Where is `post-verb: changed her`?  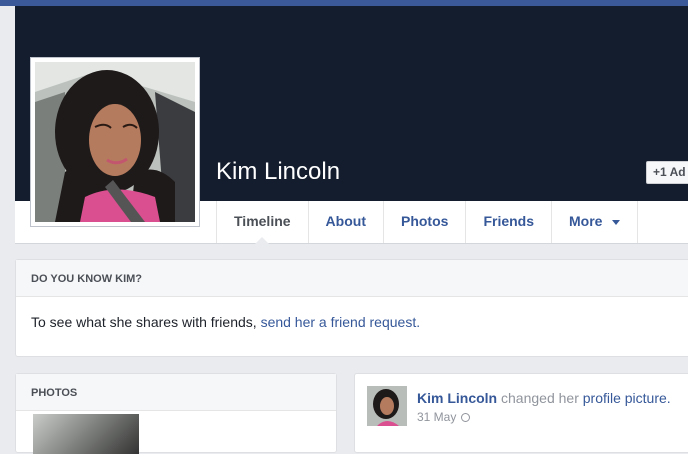
post-verb: changed her is located at coordinates (540, 398).